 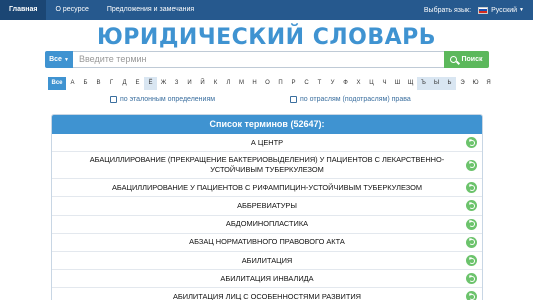 What do you see at coordinates (228, 83) in the screenshot?
I see `letter-link: Л` at bounding box center [228, 83].